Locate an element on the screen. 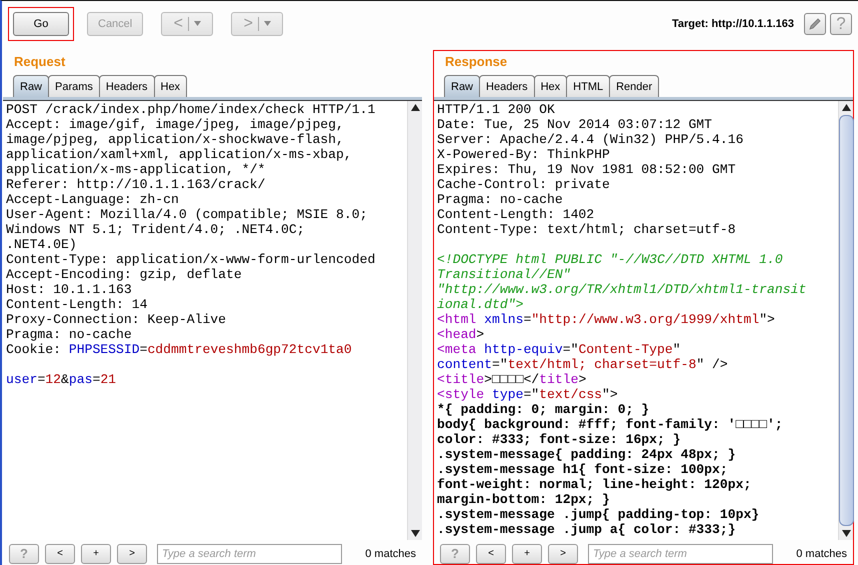 Image resolution: width=858 pixels, height=565 pixels. code-line: Date: Tue, 25 Nov 2014 03:07:12 GMT is located at coordinates (575, 124).